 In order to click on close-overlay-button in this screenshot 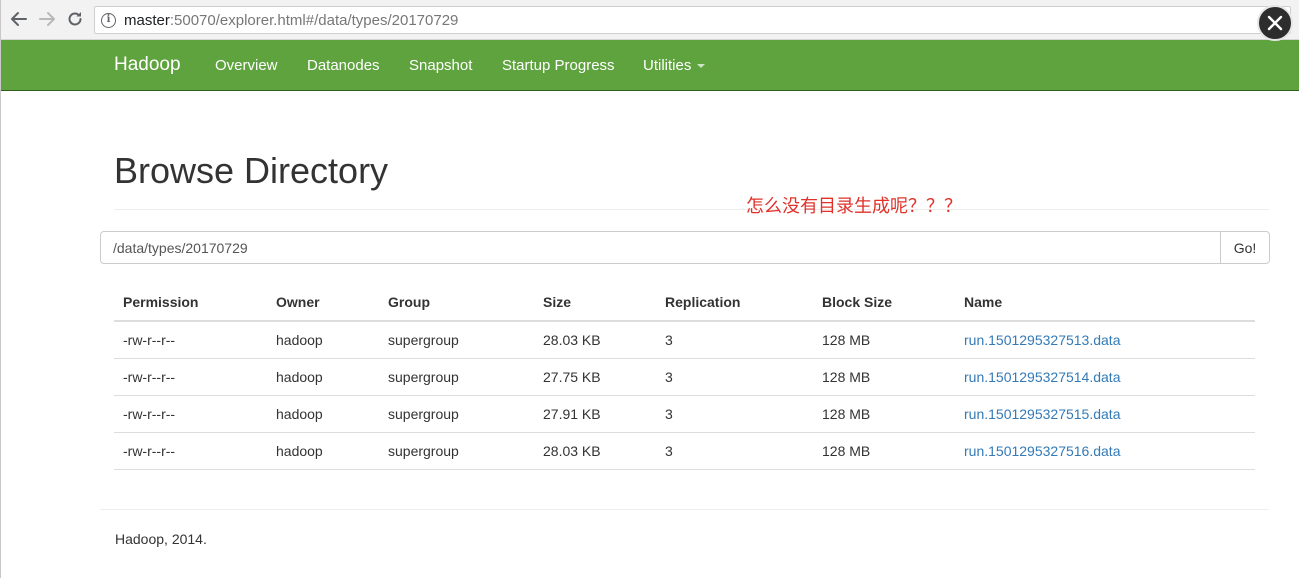, I will do `click(1275, 23)`.